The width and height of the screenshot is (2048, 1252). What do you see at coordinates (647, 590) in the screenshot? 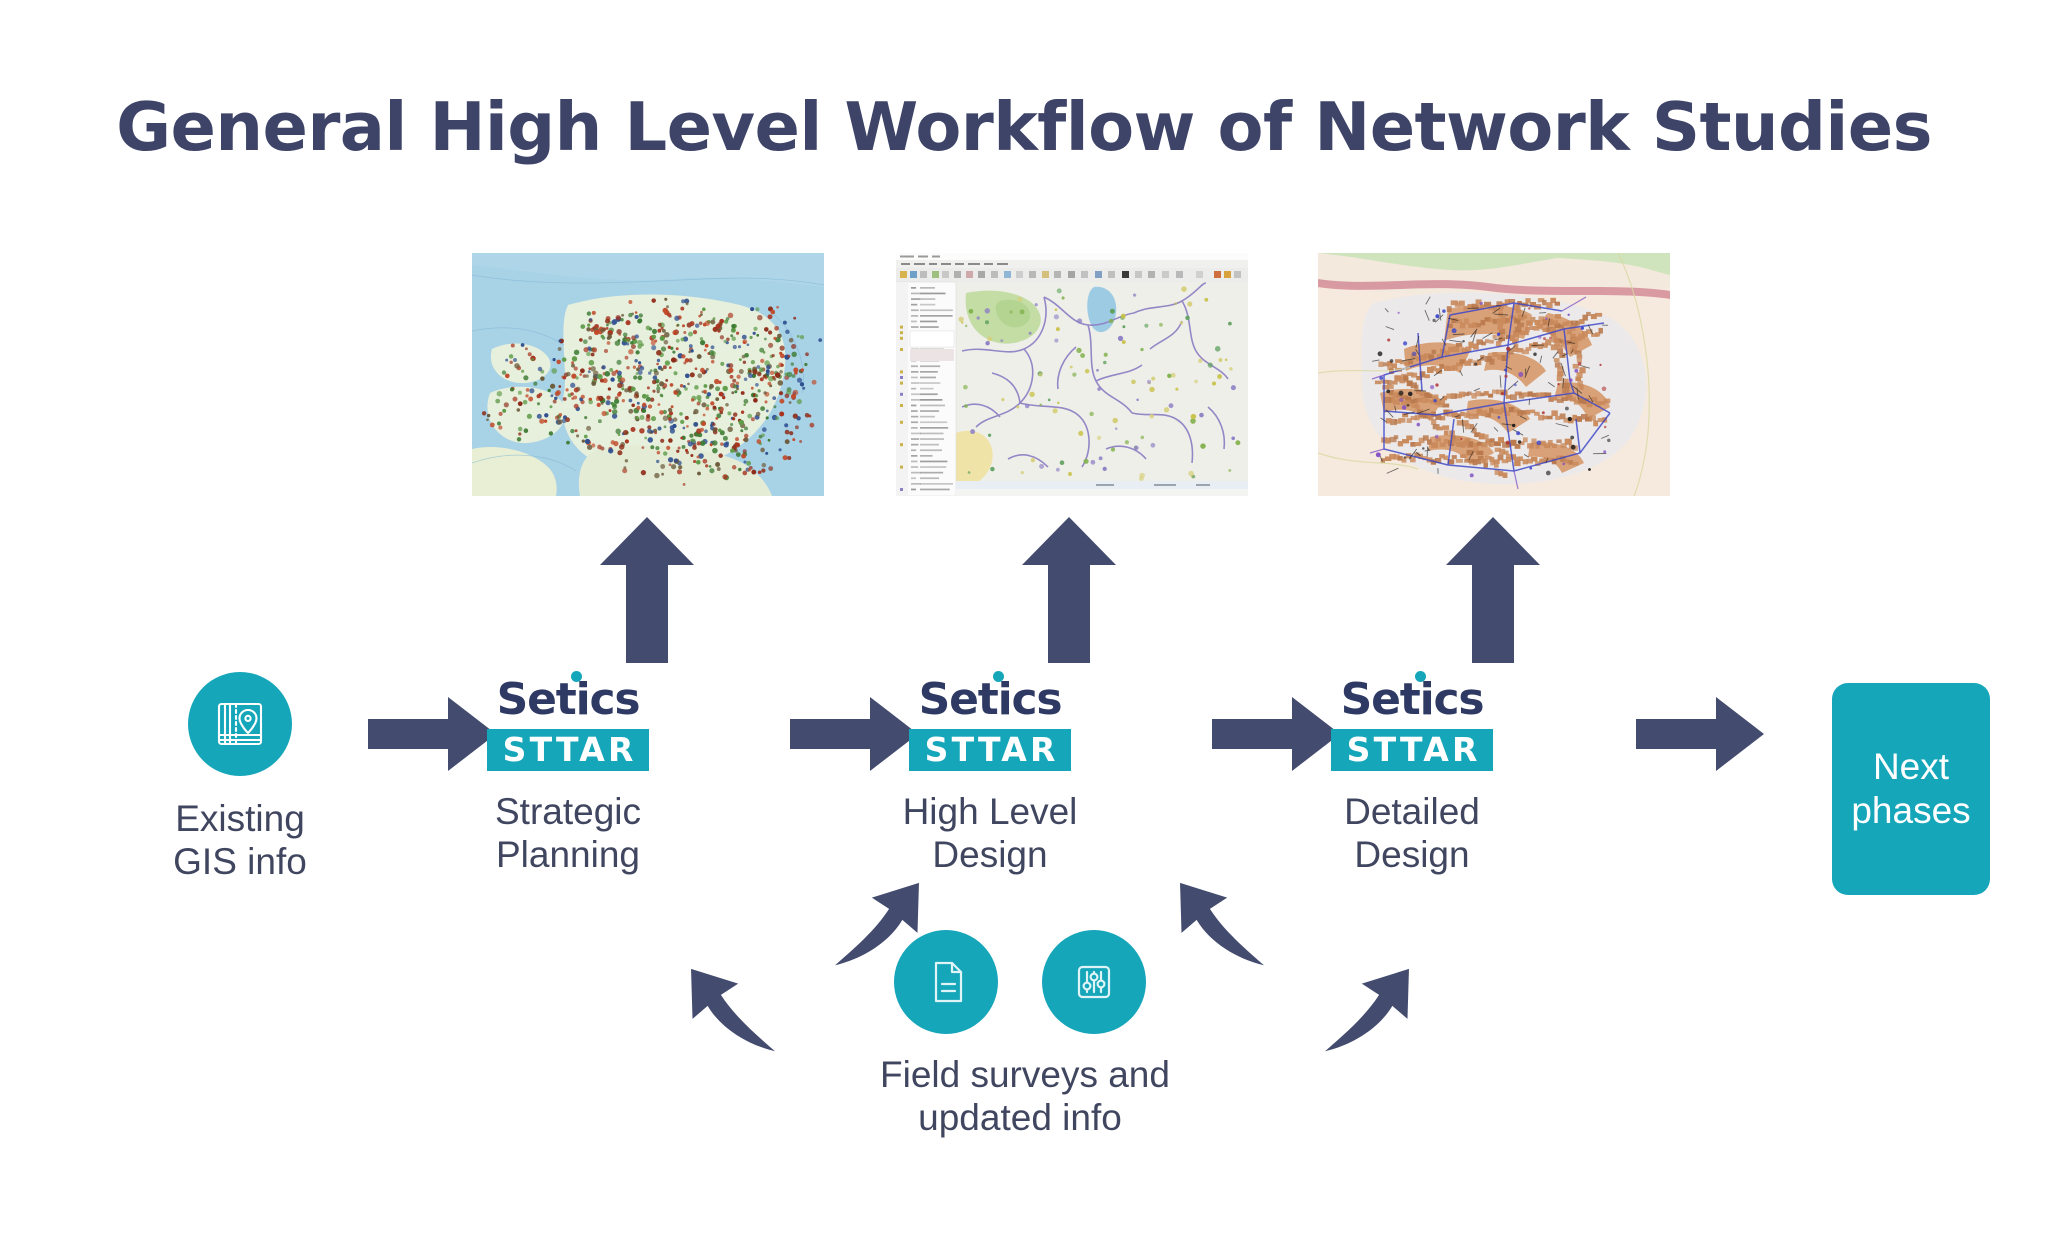
I see `up-arrow-strategic-planning` at bounding box center [647, 590].